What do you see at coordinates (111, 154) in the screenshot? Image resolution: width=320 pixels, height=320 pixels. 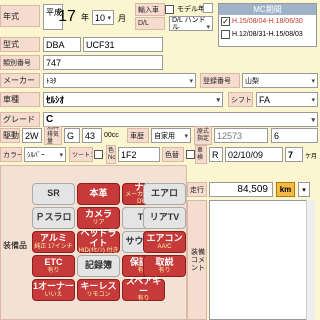 I see `color-no-label: 色 No` at bounding box center [111, 154].